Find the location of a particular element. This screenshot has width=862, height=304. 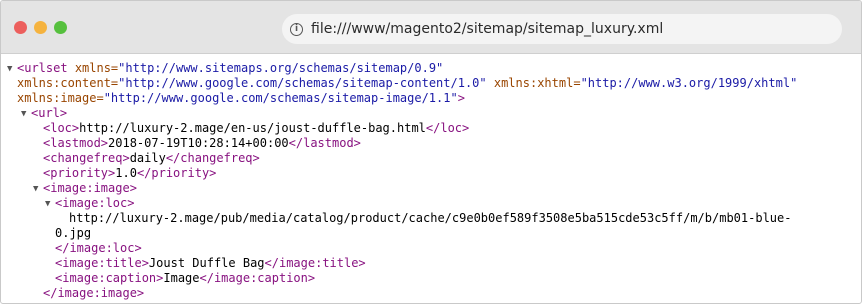

maximize-window-button is located at coordinates (60, 27).